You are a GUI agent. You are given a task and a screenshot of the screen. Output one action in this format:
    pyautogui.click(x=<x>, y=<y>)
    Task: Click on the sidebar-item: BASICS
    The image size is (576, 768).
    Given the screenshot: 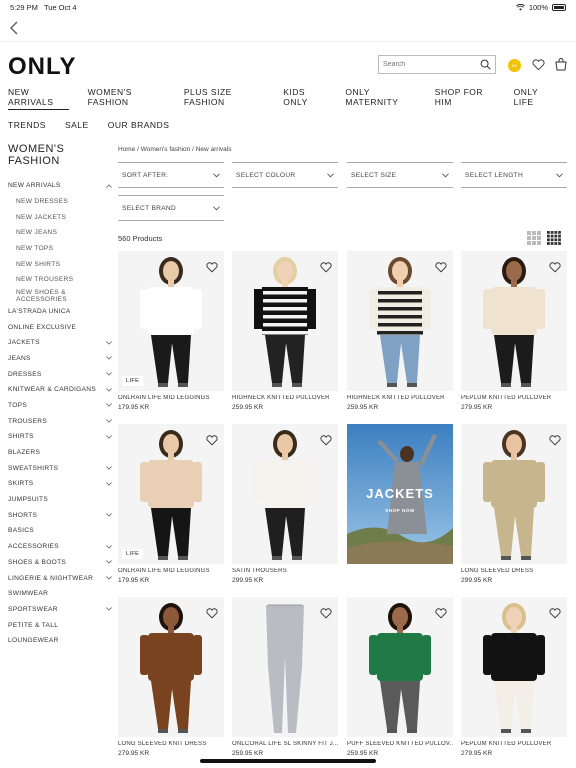 What is the action you would take?
    pyautogui.click(x=60, y=531)
    